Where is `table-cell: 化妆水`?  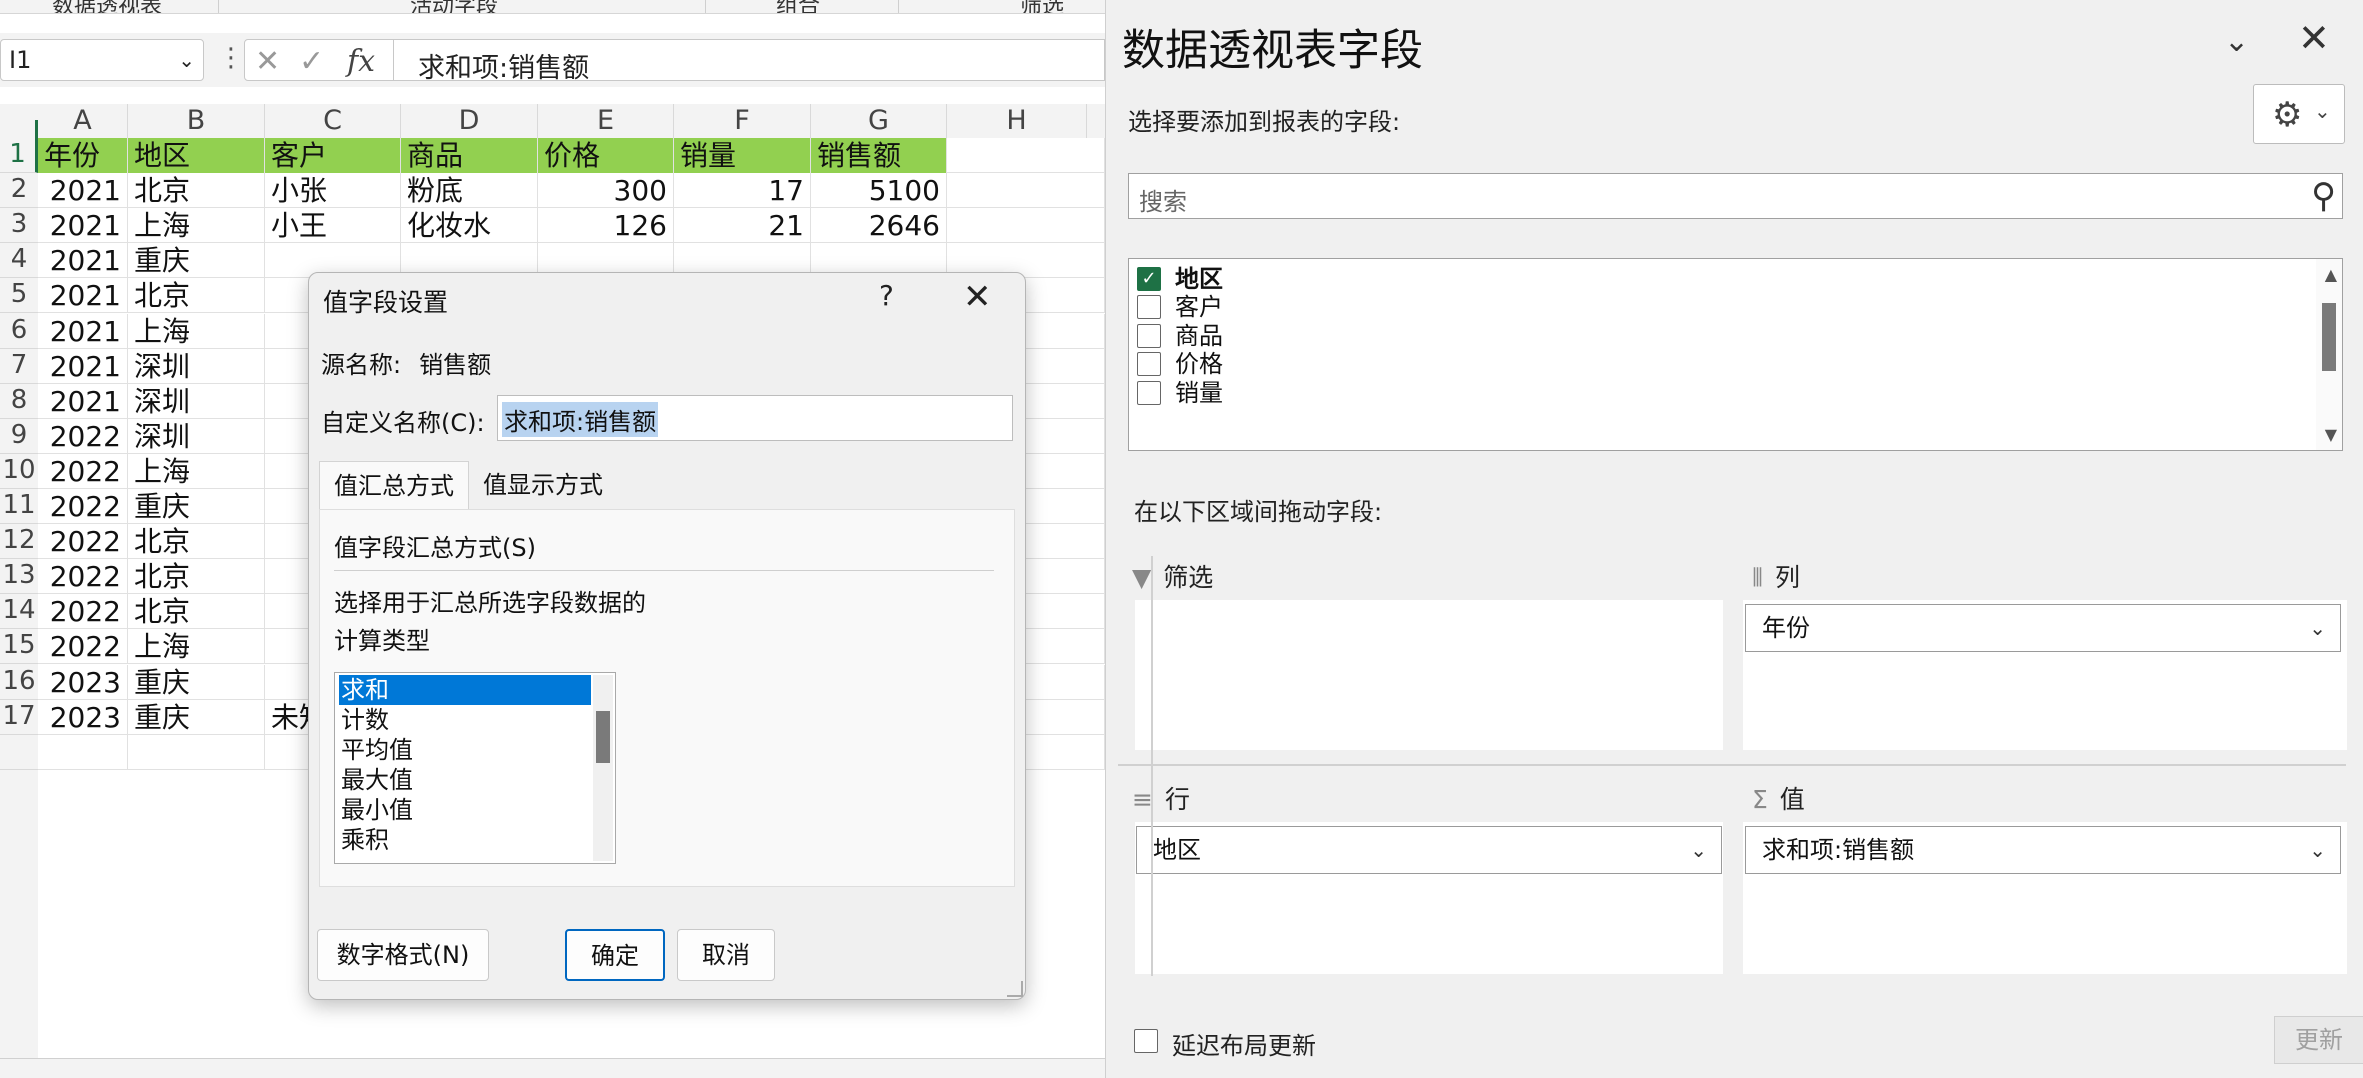
table-cell: 化妆水 is located at coordinates (469, 226).